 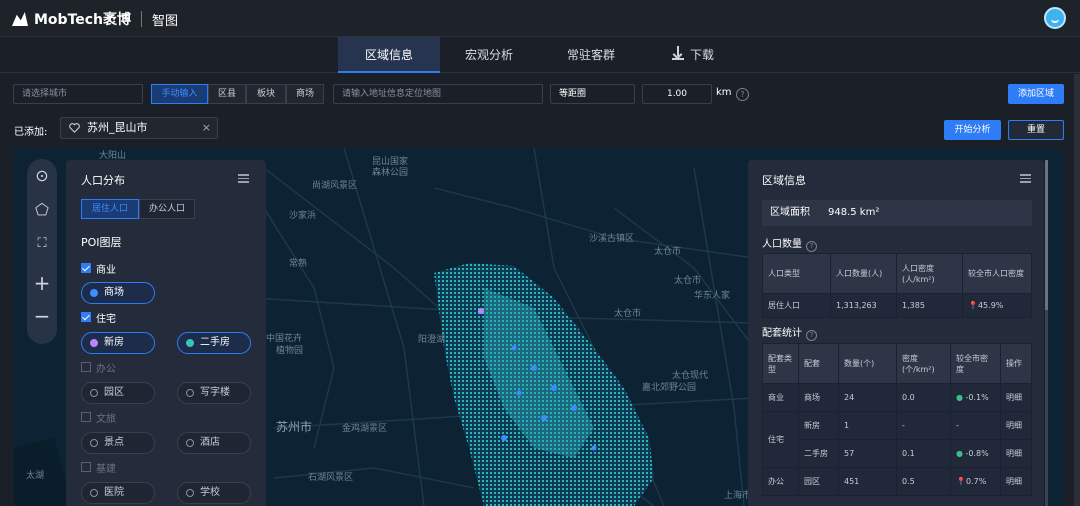 What do you see at coordinates (923, 363) in the screenshot?
I see `table-header-cell: 密度(个/km²)` at bounding box center [923, 363].